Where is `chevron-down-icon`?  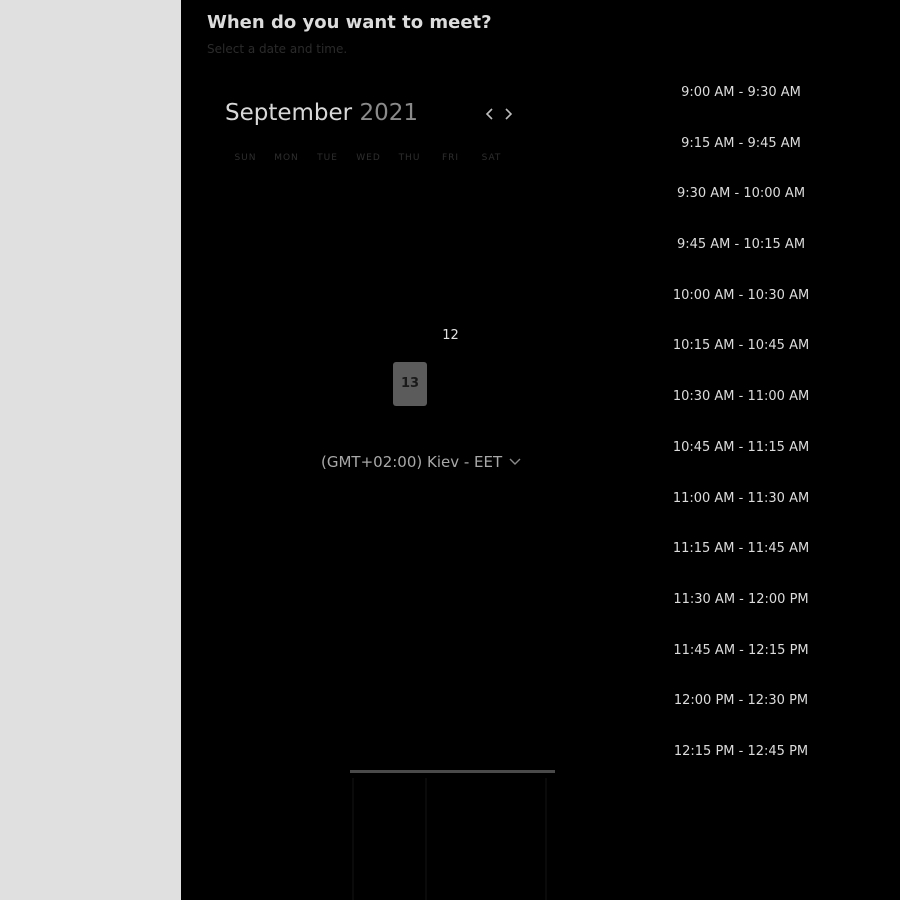
chevron-down-icon is located at coordinates (515, 461).